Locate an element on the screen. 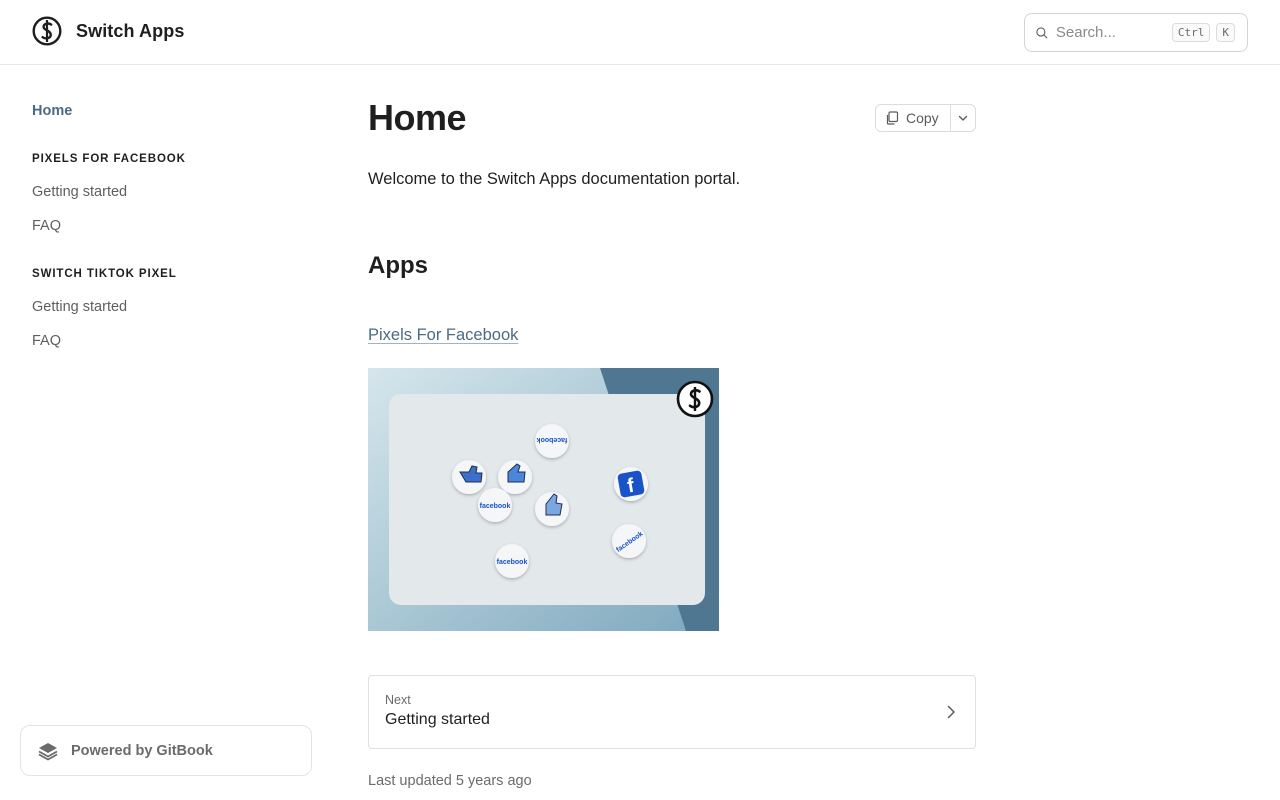 The height and width of the screenshot is (800, 1280). brand-home-link: Switch Apps is located at coordinates (108, 31).